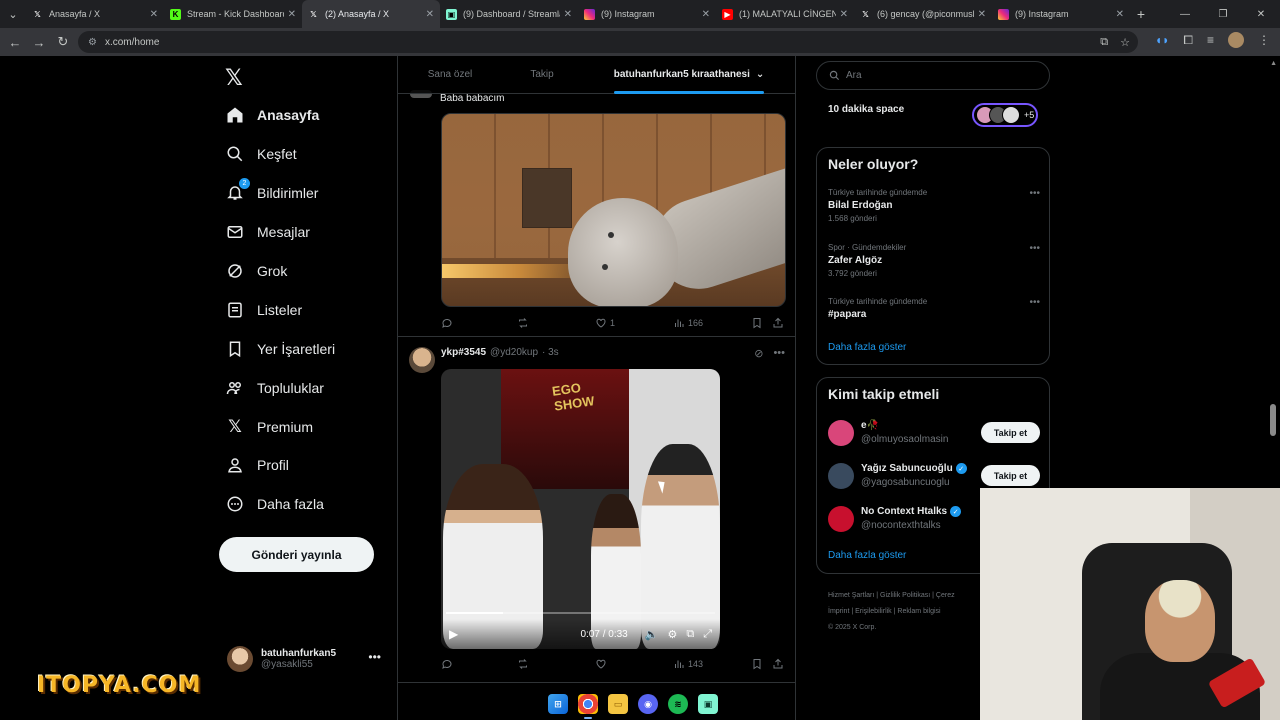 The width and height of the screenshot is (1280, 720). I want to click on install-app-icon: ⧉, so click(1104, 42).